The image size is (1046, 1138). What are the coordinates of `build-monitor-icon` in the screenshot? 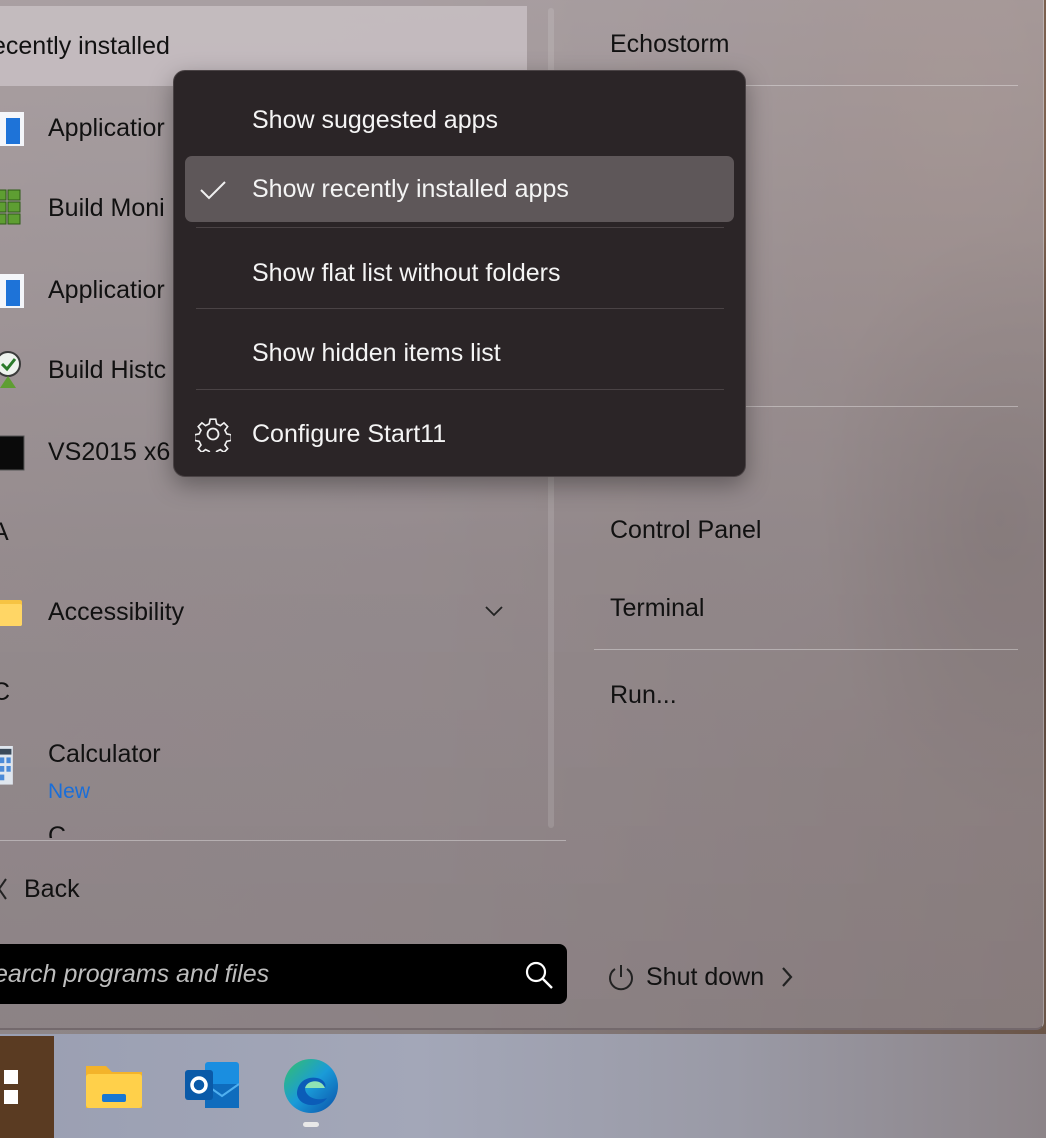 It's located at (10, 207).